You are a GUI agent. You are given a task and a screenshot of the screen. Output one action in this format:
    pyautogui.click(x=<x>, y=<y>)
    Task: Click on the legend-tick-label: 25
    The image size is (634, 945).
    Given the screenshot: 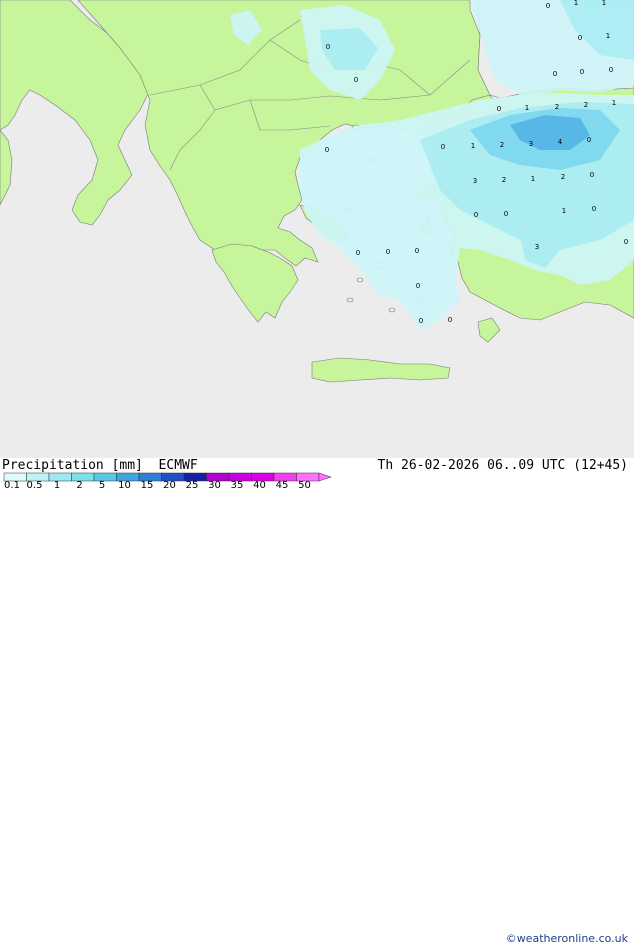 What is the action you would take?
    pyautogui.click(x=192, y=485)
    